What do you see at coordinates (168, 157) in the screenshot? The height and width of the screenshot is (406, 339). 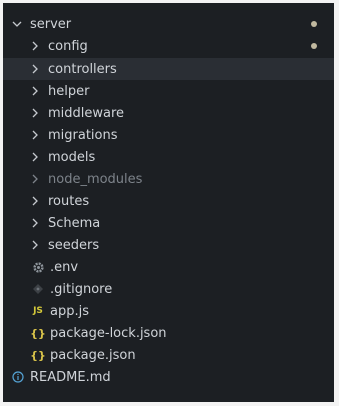 I see `tree-folder-models: models` at bounding box center [168, 157].